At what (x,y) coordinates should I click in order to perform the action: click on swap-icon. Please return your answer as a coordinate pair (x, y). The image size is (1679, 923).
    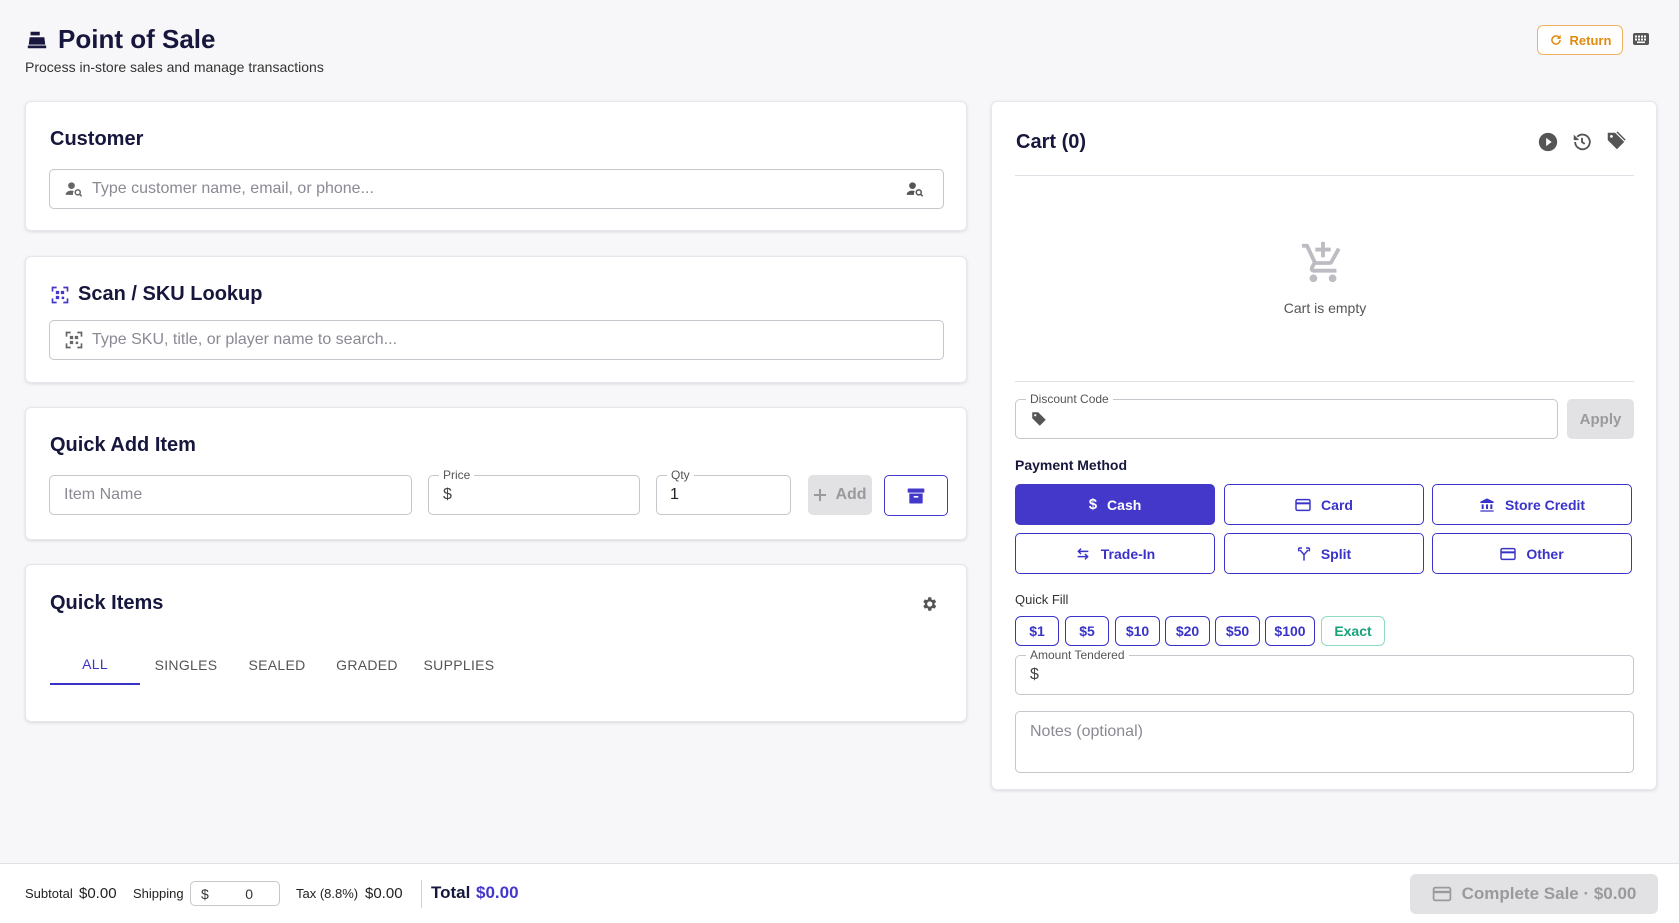
    Looking at the image, I should click on (1083, 553).